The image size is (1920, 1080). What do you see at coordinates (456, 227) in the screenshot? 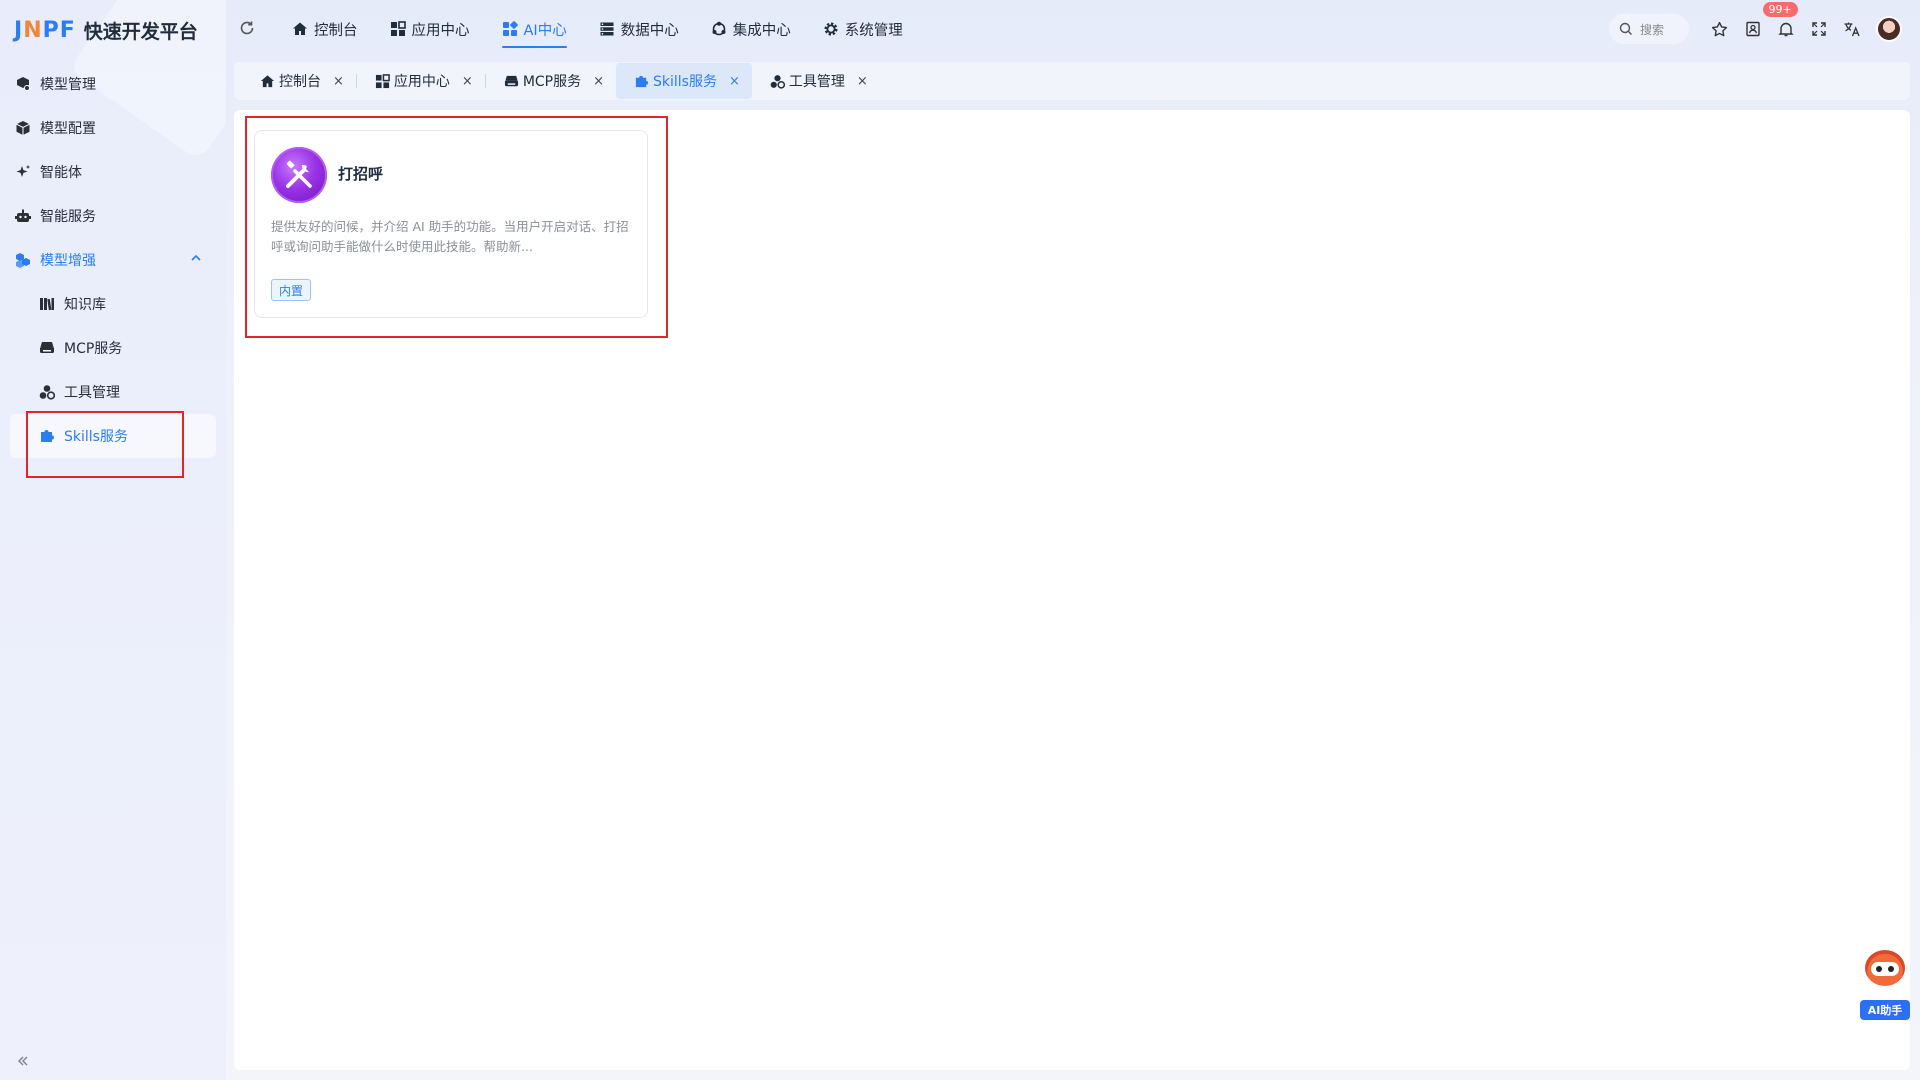
I see `highlight-box-card` at bounding box center [456, 227].